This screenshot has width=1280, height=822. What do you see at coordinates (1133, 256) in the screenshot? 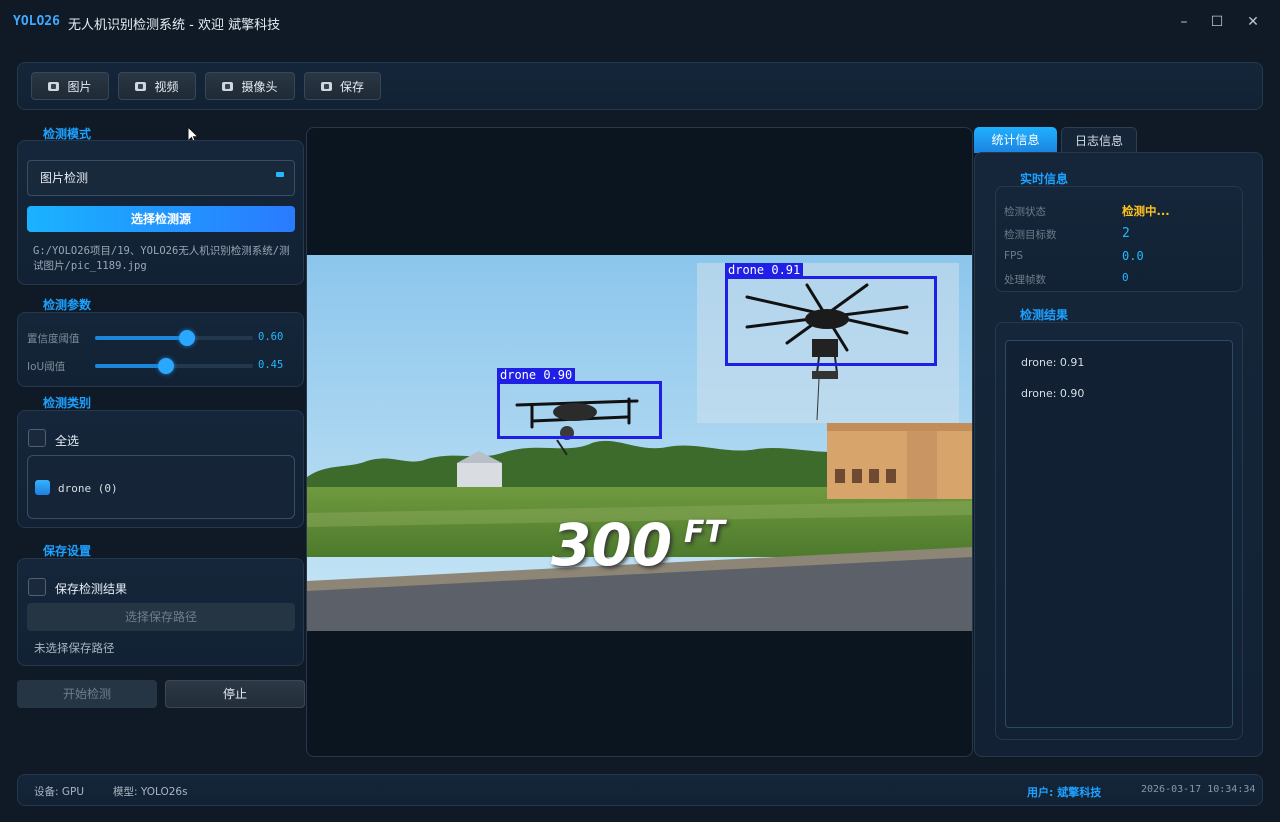
I see `fps-value: 0.0` at bounding box center [1133, 256].